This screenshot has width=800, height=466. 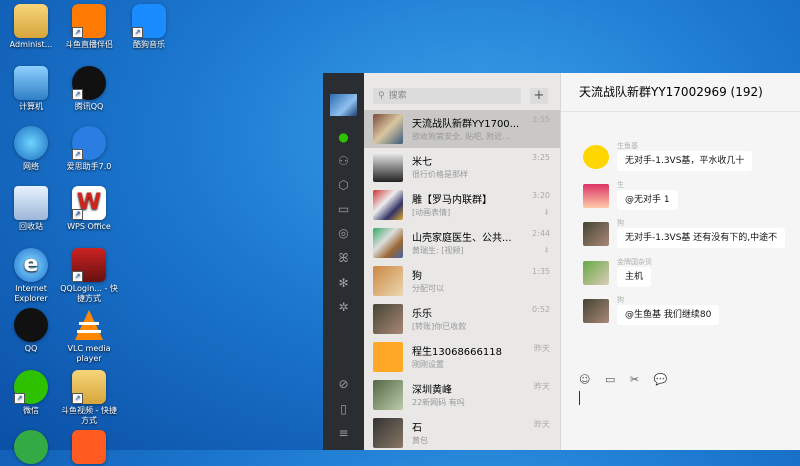 I want to click on desktop-icon-partial-orange, so click(x=89, y=448).